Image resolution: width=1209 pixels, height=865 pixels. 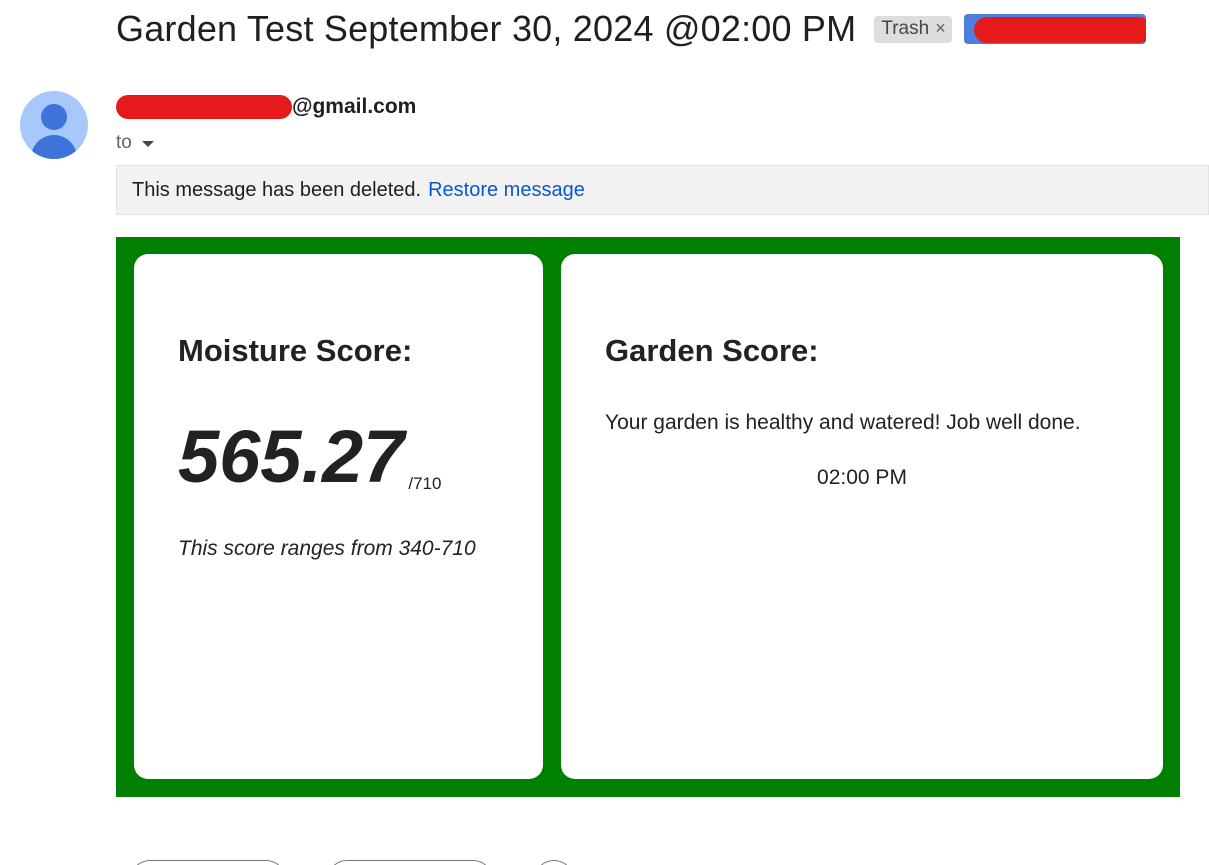 I want to click on deleted-message: This message has been deleted., so click(x=277, y=189).